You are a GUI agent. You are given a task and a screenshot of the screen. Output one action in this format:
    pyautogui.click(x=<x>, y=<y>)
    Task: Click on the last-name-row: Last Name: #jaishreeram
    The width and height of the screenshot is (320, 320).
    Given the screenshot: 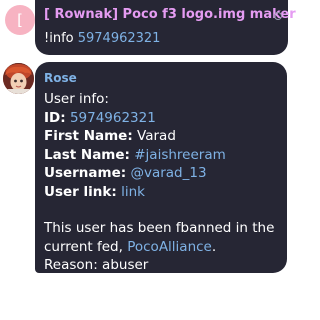 What is the action you would take?
    pyautogui.click(x=164, y=155)
    